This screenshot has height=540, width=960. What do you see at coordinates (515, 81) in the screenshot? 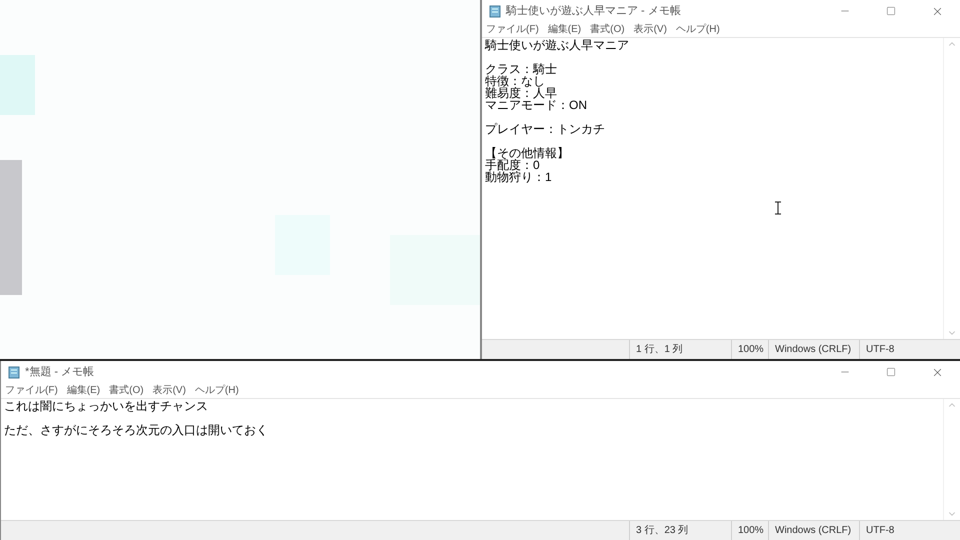
I see `text-line: 特徴：なし` at bounding box center [515, 81].